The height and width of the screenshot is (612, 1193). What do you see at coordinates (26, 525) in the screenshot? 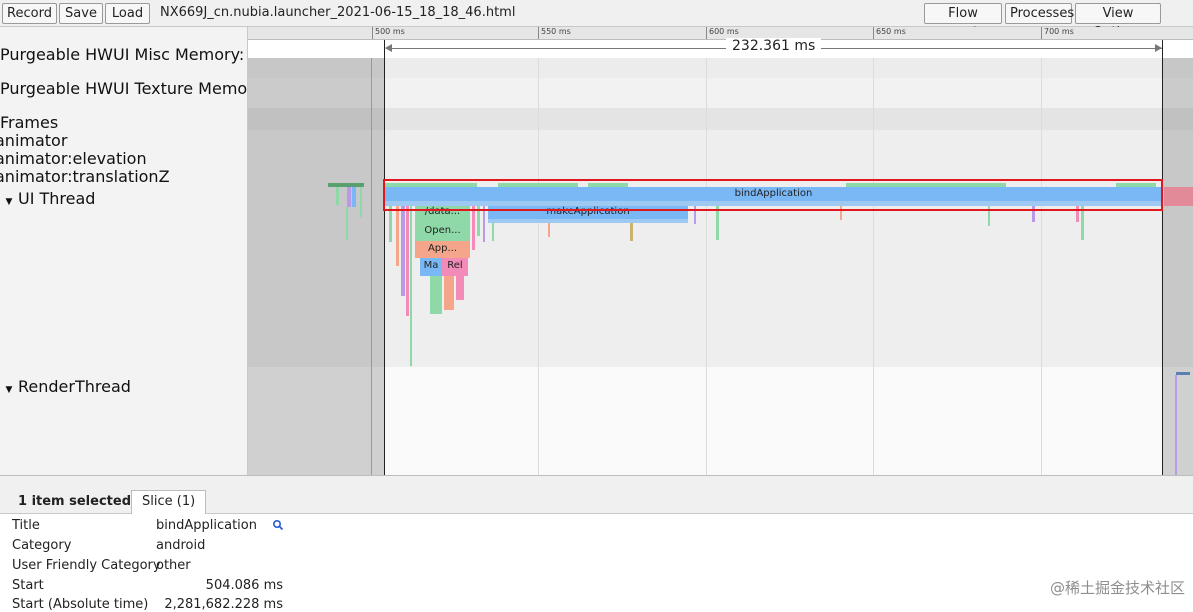
I see `property-key: Title` at bounding box center [26, 525].